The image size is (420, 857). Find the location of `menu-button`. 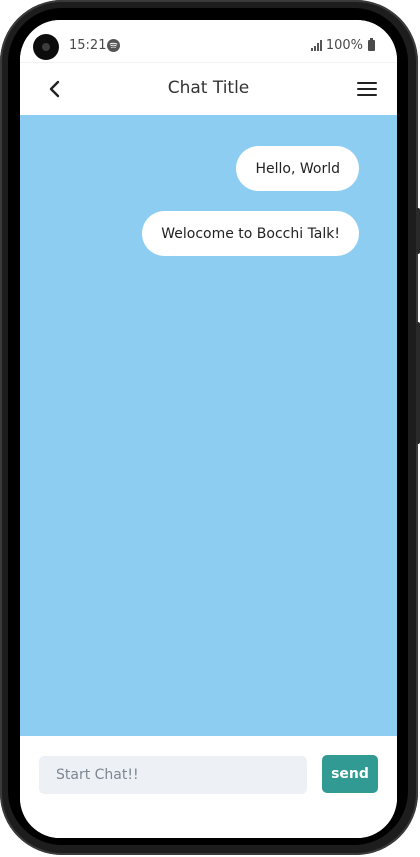

menu-button is located at coordinates (367, 89).